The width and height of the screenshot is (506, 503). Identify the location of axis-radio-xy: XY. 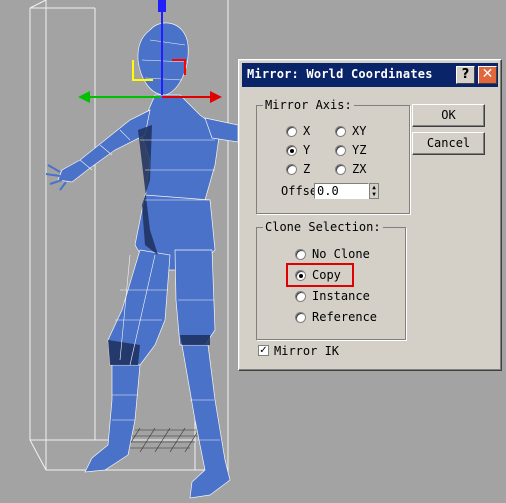
(350, 131).